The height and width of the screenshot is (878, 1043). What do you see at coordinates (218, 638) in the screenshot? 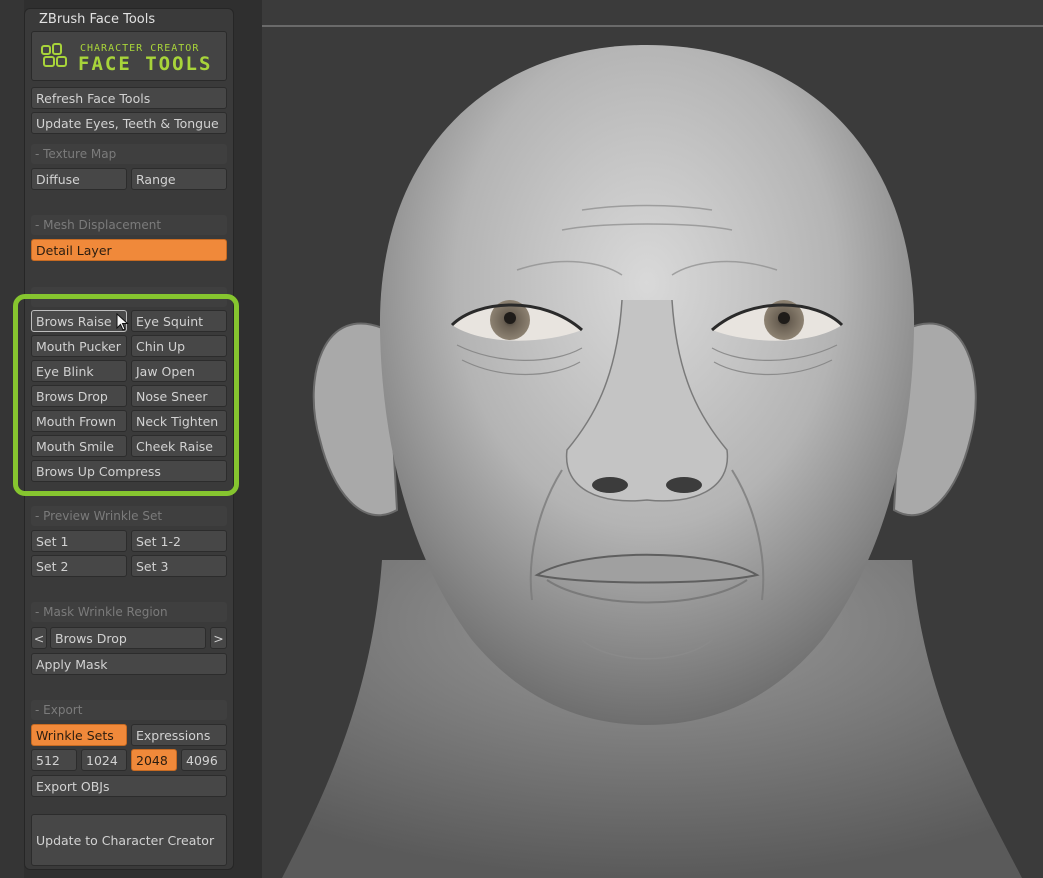
I see `next-region-button: >` at bounding box center [218, 638].